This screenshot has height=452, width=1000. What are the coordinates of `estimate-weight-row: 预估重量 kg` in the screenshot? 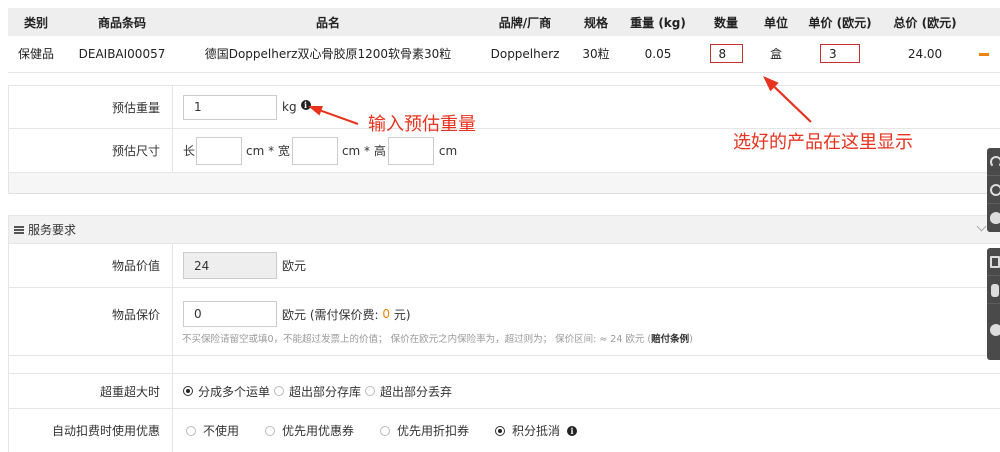 It's located at (504, 107).